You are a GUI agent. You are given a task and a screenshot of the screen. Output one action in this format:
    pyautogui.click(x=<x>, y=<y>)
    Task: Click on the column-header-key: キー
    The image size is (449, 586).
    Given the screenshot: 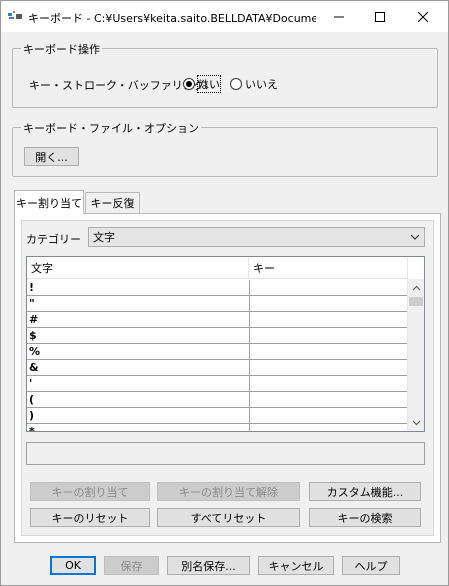 What is the action you would take?
    pyautogui.click(x=328, y=268)
    